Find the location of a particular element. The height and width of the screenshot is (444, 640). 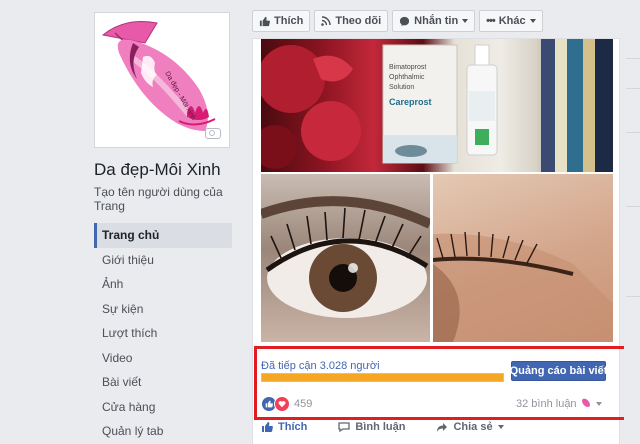

nav-item-likes: Lượt thích is located at coordinates (163, 333).